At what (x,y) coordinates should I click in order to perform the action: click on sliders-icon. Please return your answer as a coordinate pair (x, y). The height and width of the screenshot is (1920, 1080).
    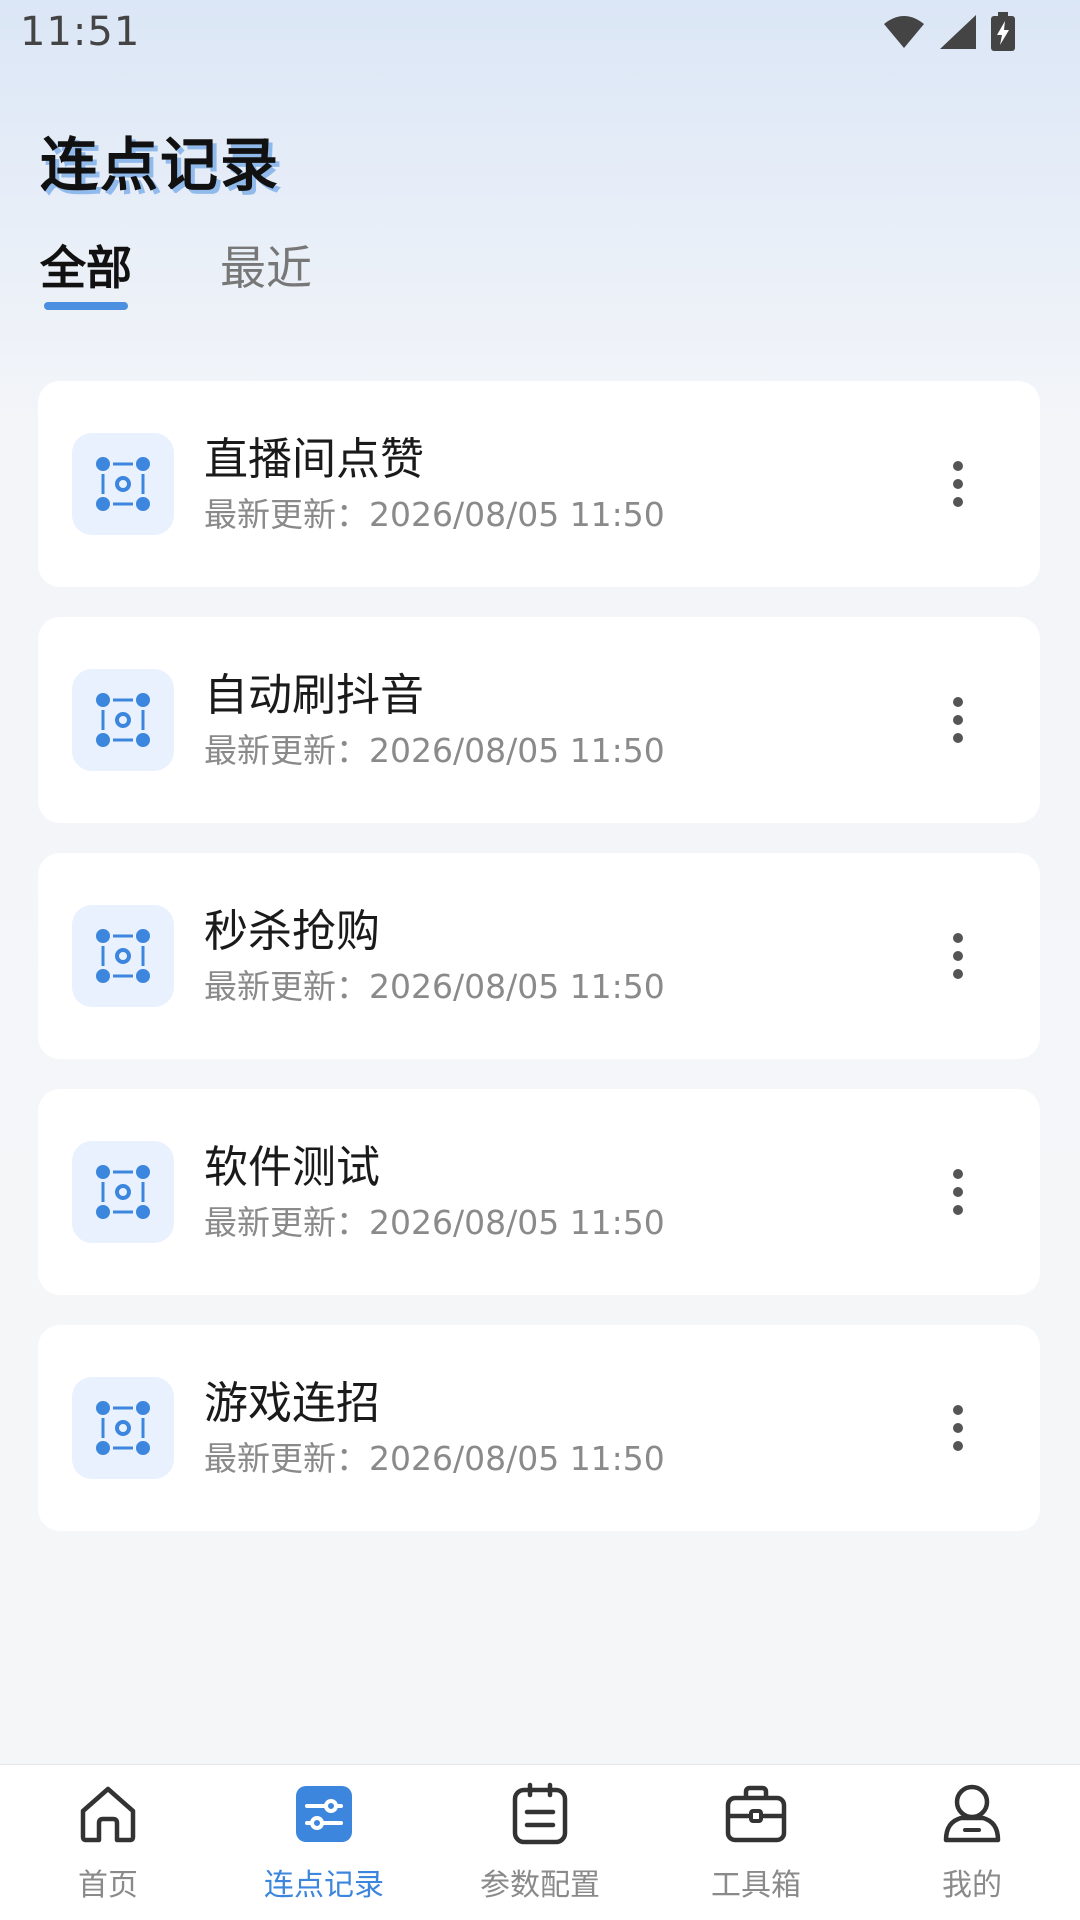
    Looking at the image, I should click on (324, 1814).